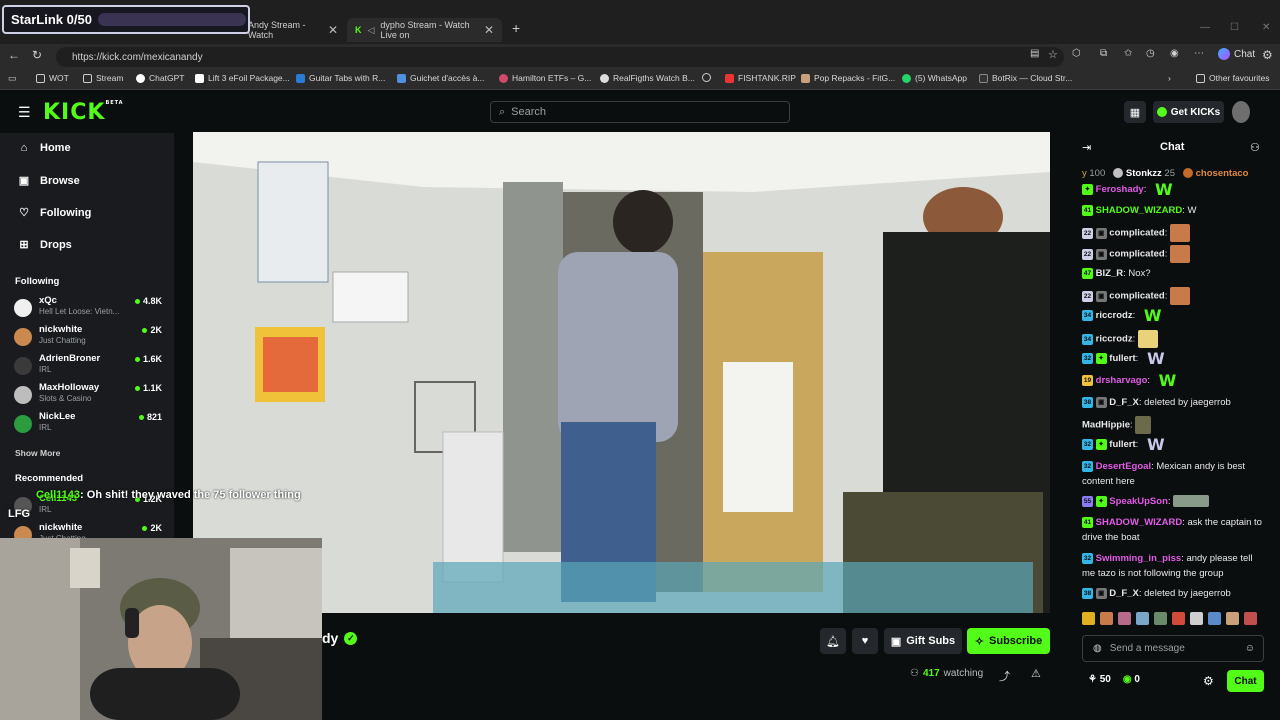  I want to click on following-channel: nickwhite Just Chatting 2K, so click(88, 337).